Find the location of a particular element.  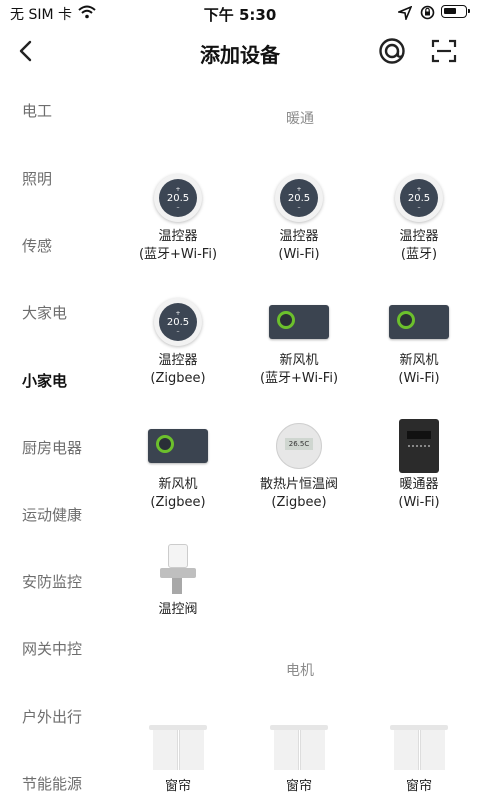

radiator-valve-icon: 26.5C is located at coordinates (299, 446).